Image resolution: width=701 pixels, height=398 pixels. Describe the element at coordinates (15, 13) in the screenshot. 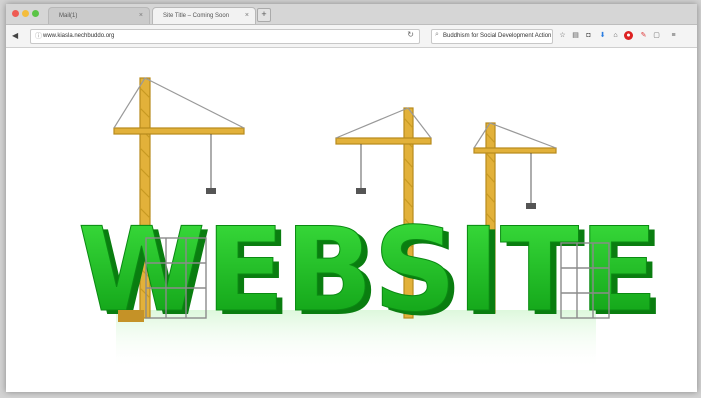

I see `close-window-button` at that location.